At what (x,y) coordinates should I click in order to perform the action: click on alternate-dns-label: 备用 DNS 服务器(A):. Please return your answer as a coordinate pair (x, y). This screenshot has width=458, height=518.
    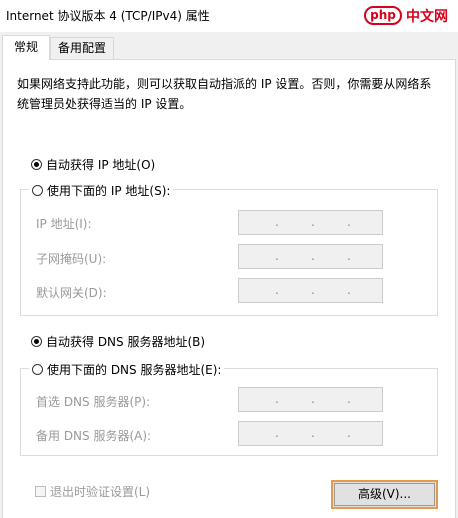
    Looking at the image, I should click on (94, 436).